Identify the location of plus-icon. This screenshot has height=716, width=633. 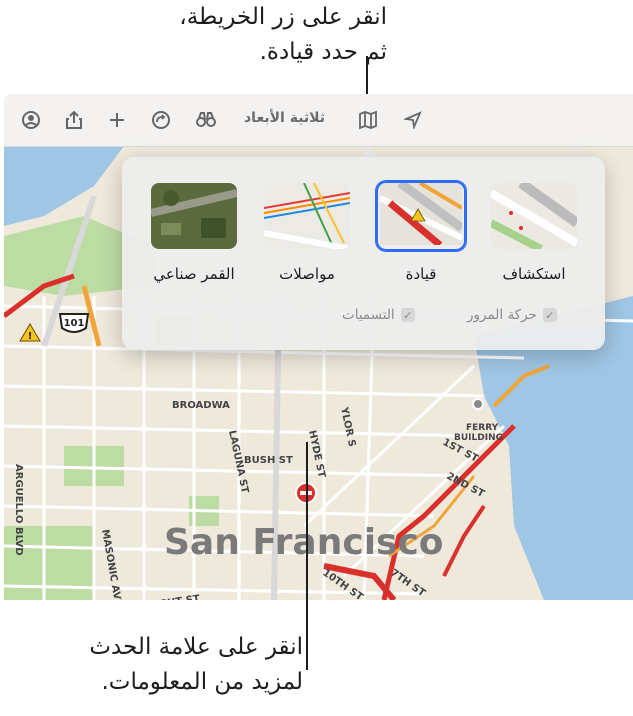
(117, 120).